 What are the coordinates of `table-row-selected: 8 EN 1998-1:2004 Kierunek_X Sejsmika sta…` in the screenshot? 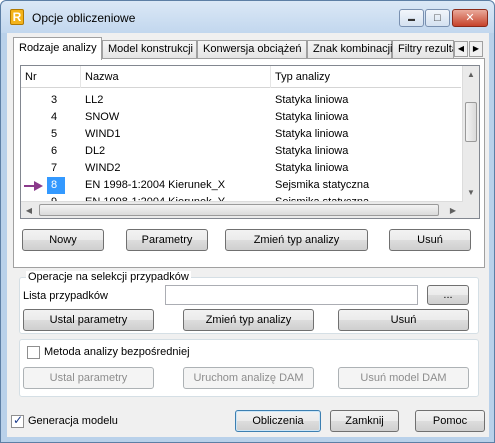 It's located at (241, 185).